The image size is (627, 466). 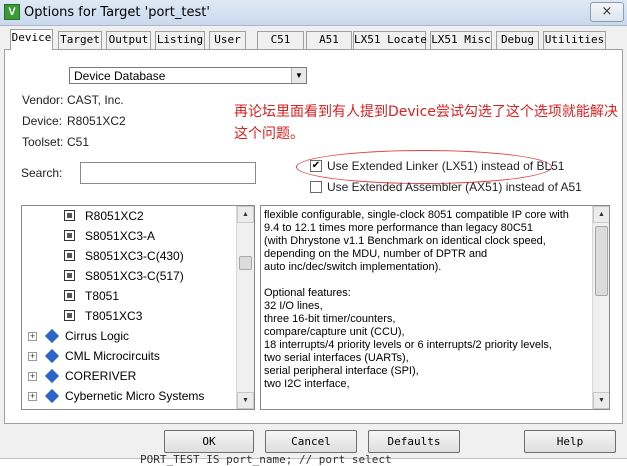 I want to click on tab-user: User, so click(x=227, y=40).